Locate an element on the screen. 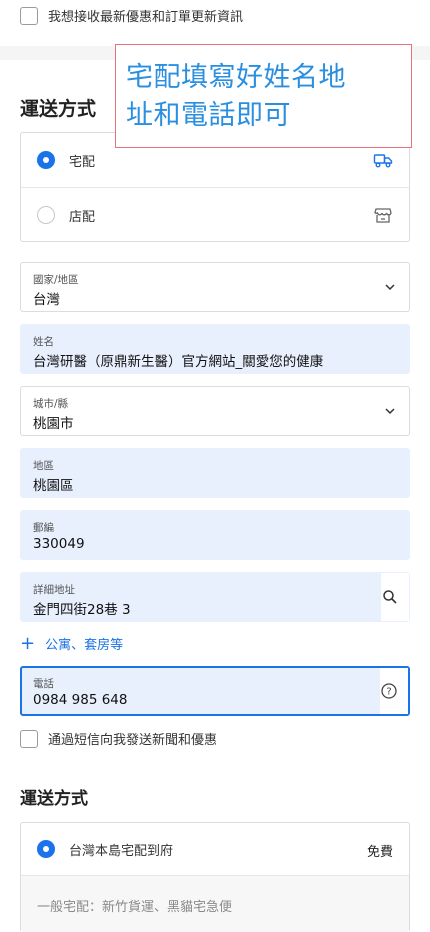  district-label: 地區 is located at coordinates (43, 466).